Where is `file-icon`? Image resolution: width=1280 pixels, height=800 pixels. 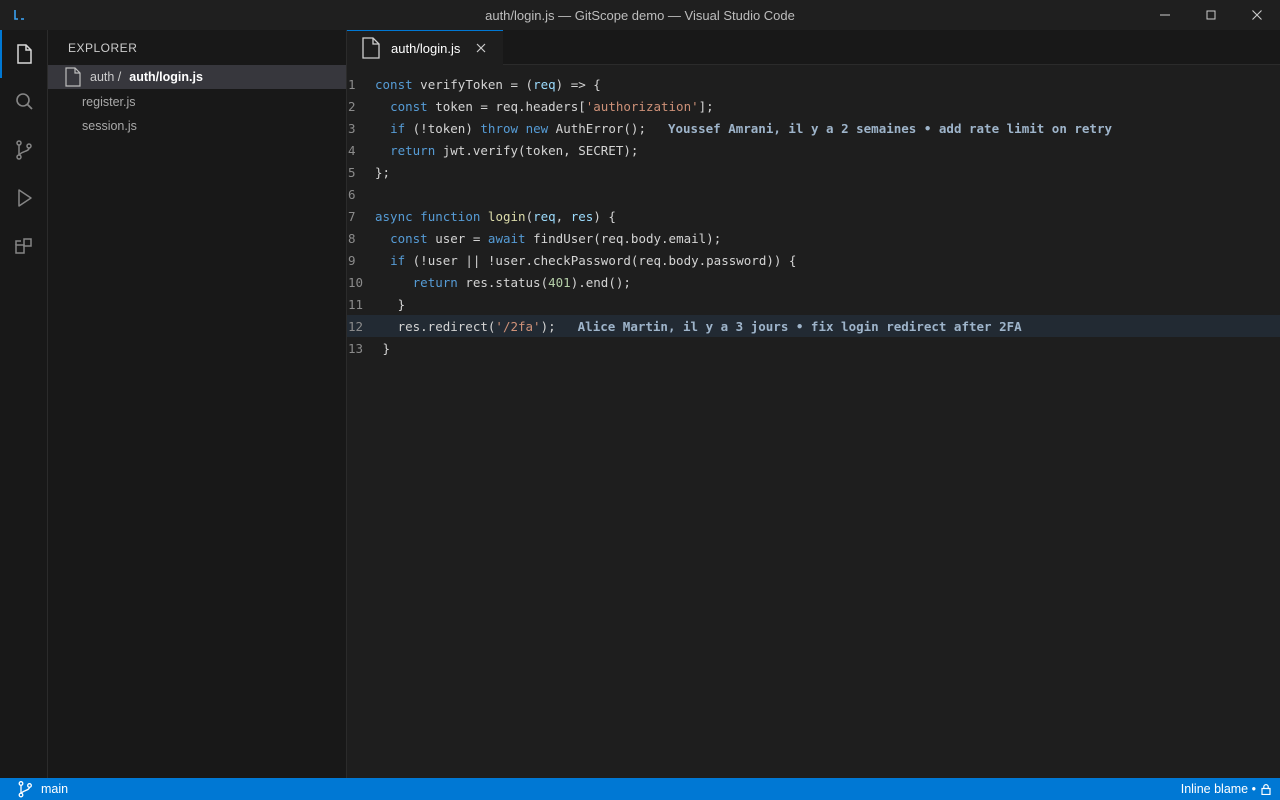
file-icon is located at coordinates (371, 48).